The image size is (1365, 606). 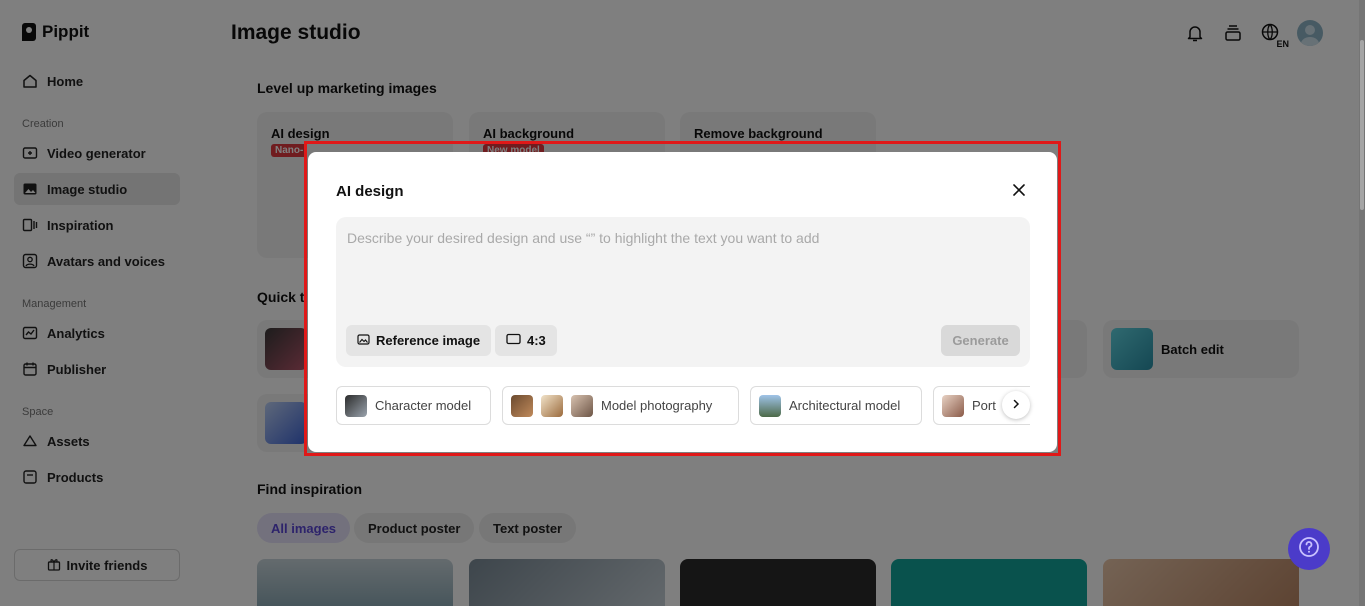 I want to click on scrollbar-thumb, so click(x=1362, y=125).